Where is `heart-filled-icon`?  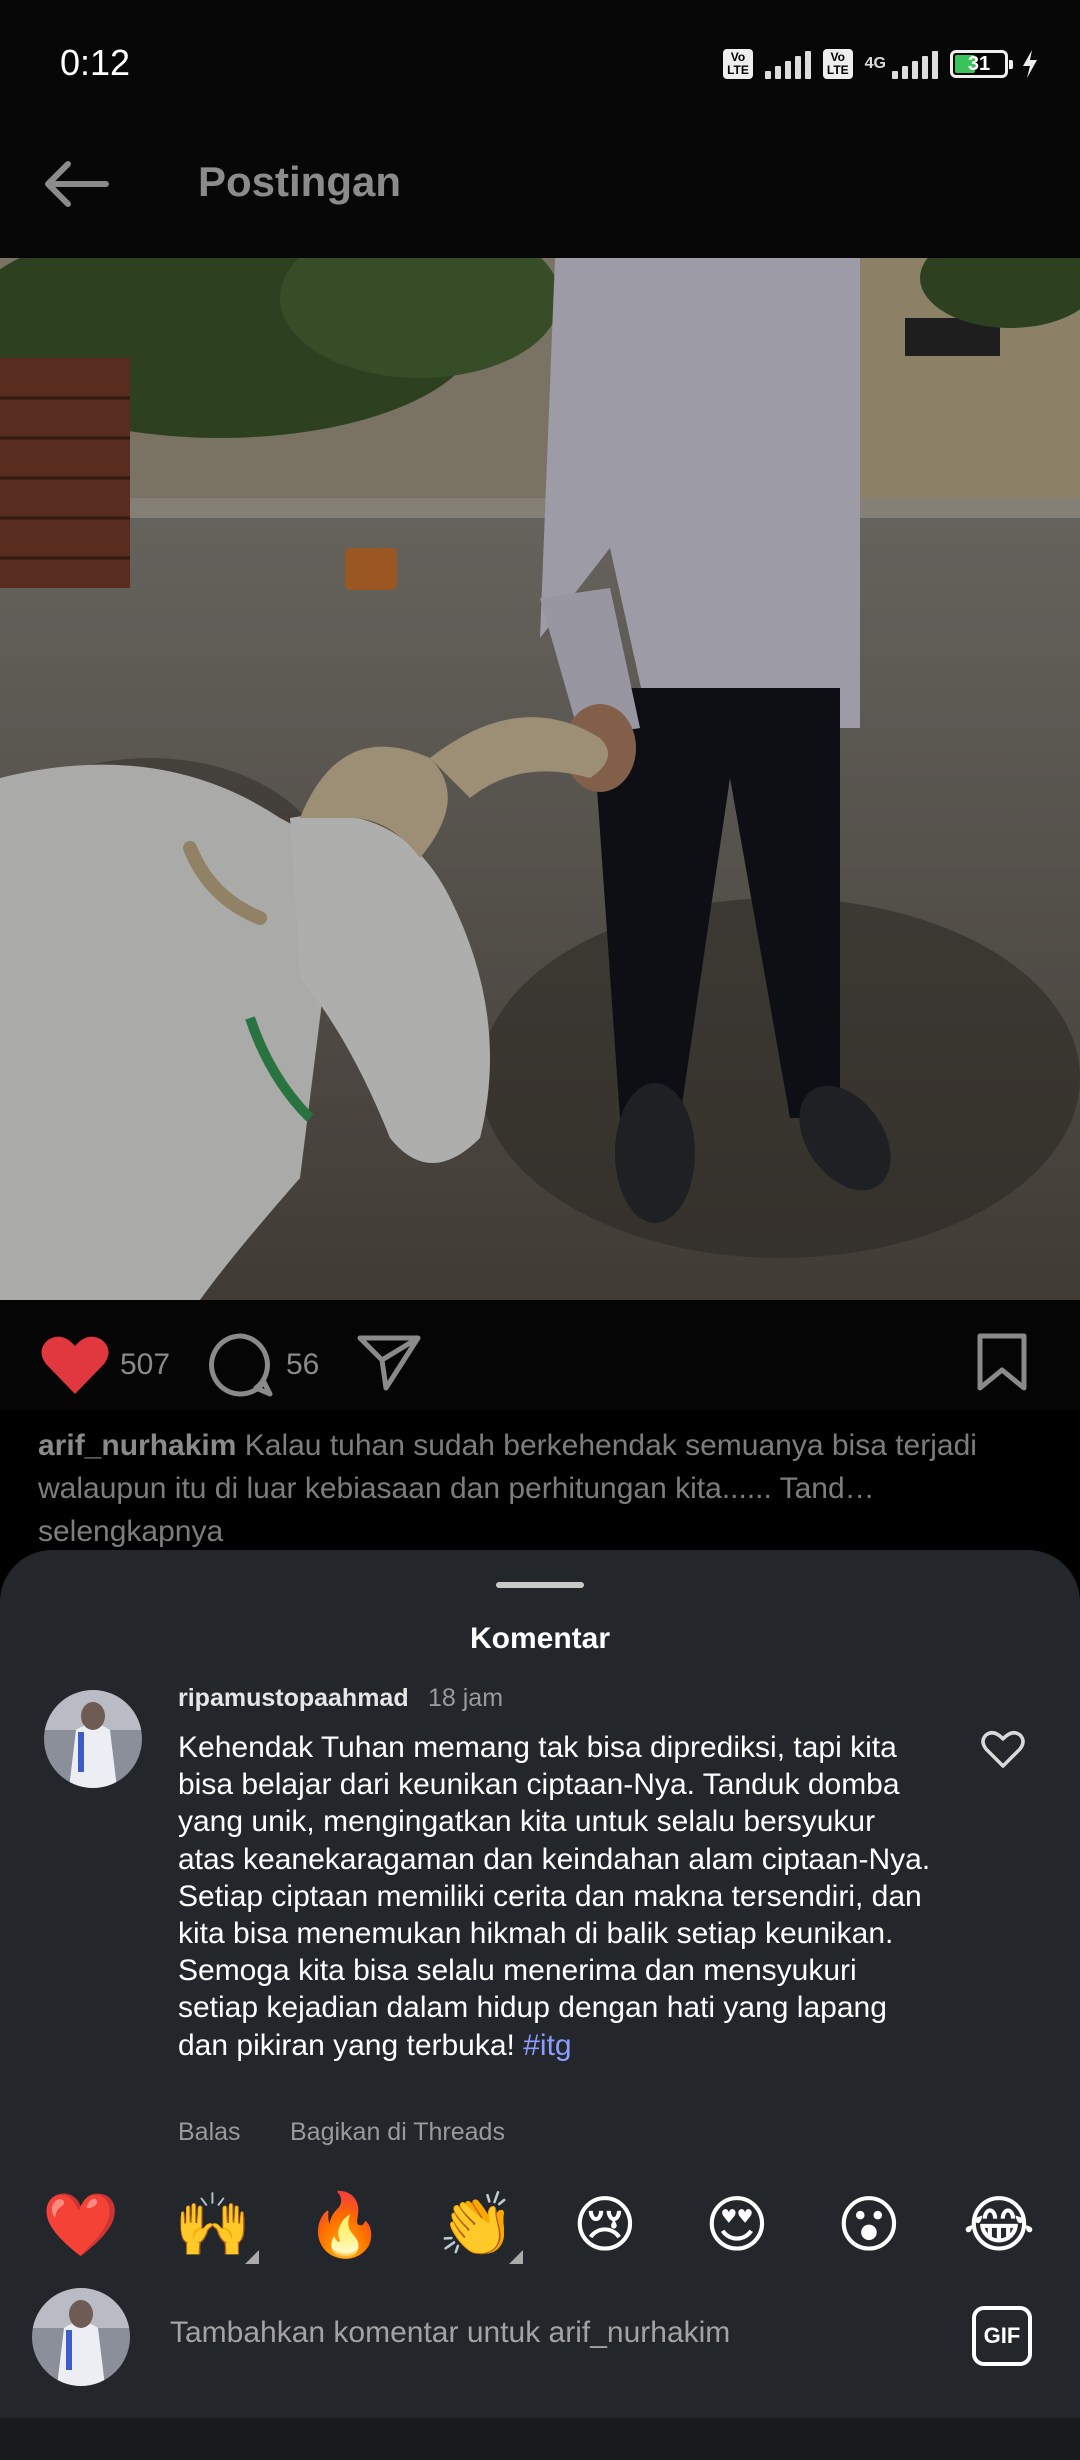 heart-filled-icon is located at coordinates (75, 1365).